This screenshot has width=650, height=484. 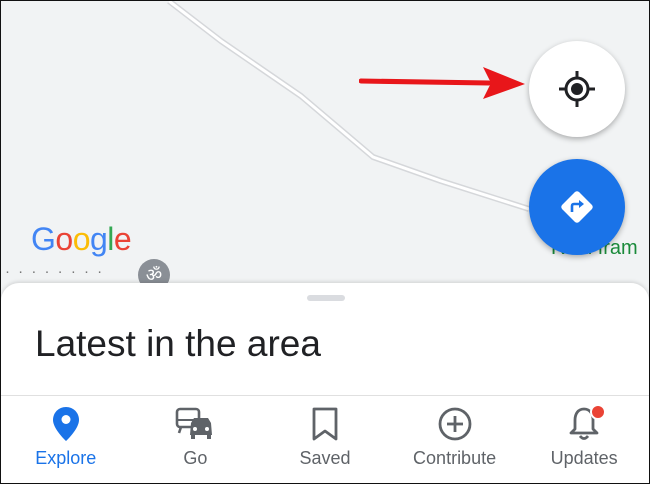 What do you see at coordinates (195, 458) in the screenshot?
I see `nav-label: Go` at bounding box center [195, 458].